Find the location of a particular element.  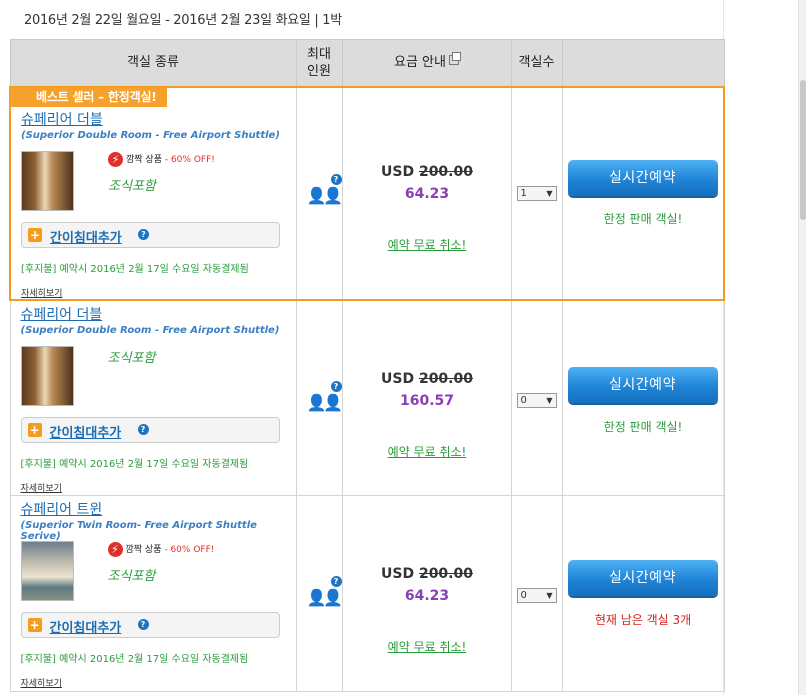

header-max-guests: 최대 인원 is located at coordinates (319, 63).